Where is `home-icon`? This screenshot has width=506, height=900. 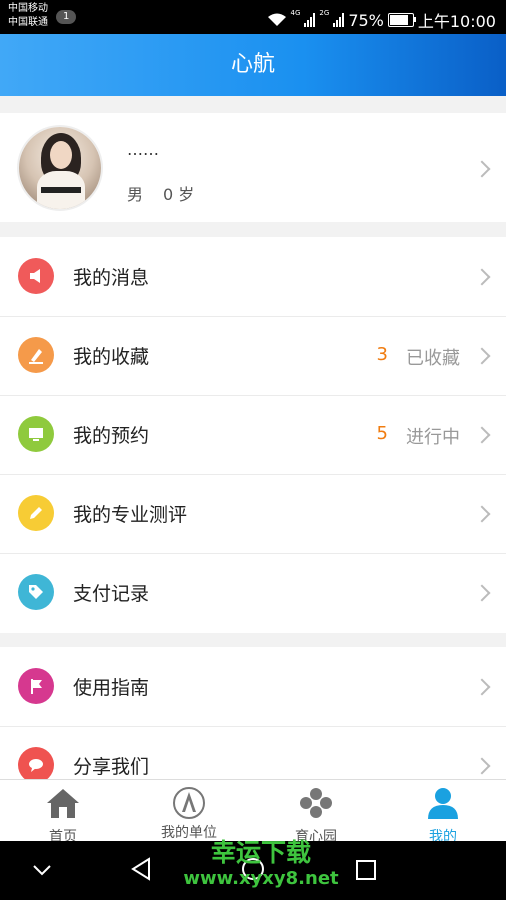
home-icon is located at coordinates (63, 803).